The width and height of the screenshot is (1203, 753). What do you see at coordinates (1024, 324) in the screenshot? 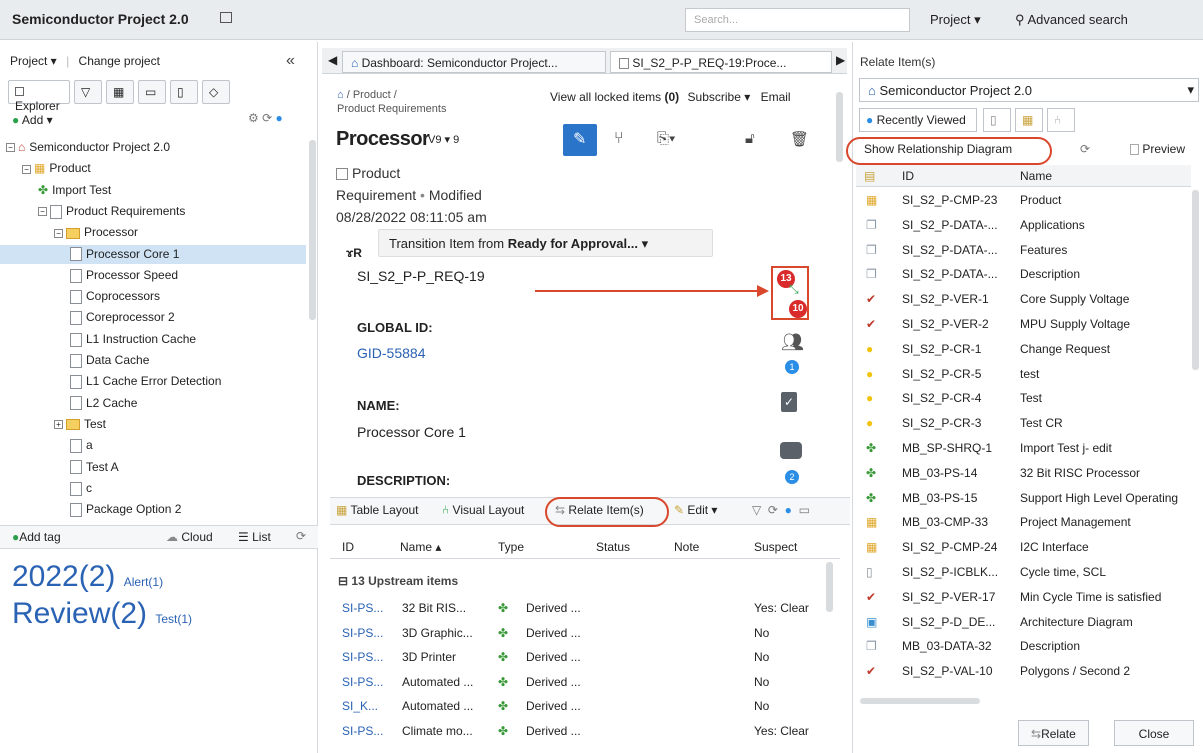
I see `table-row: ✔ SI_S2_P-VER-2 MPU Supply Voltage` at bounding box center [1024, 324].